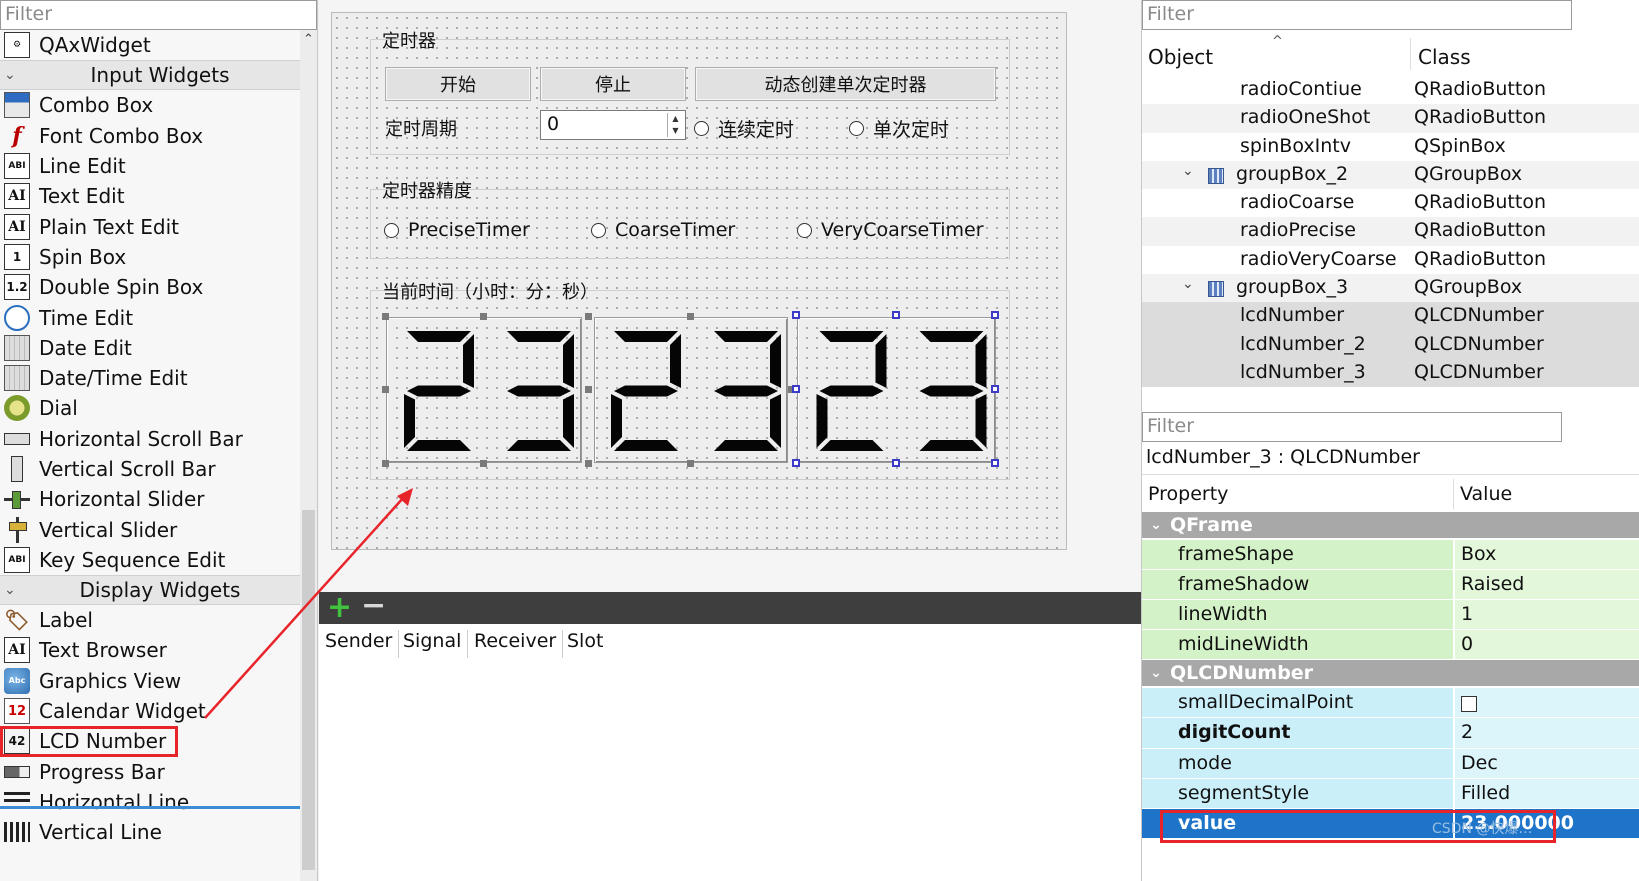 This screenshot has height=881, width=1639. I want to click on column-sender: Sender, so click(362, 644).